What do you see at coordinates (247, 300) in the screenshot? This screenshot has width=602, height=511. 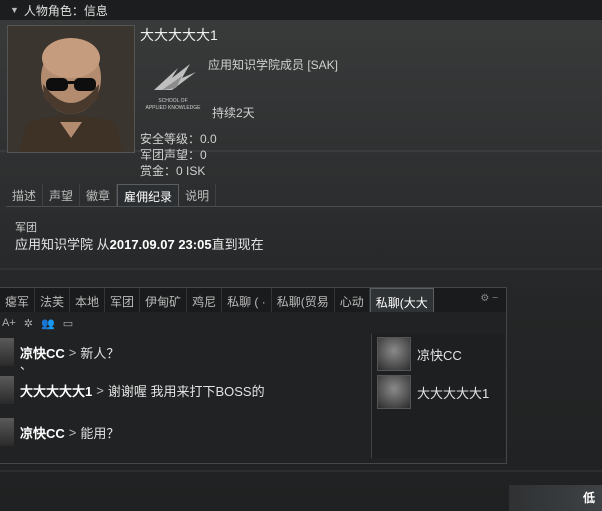 I see `chat-tab-7: 私聊 ( ·` at bounding box center [247, 300].